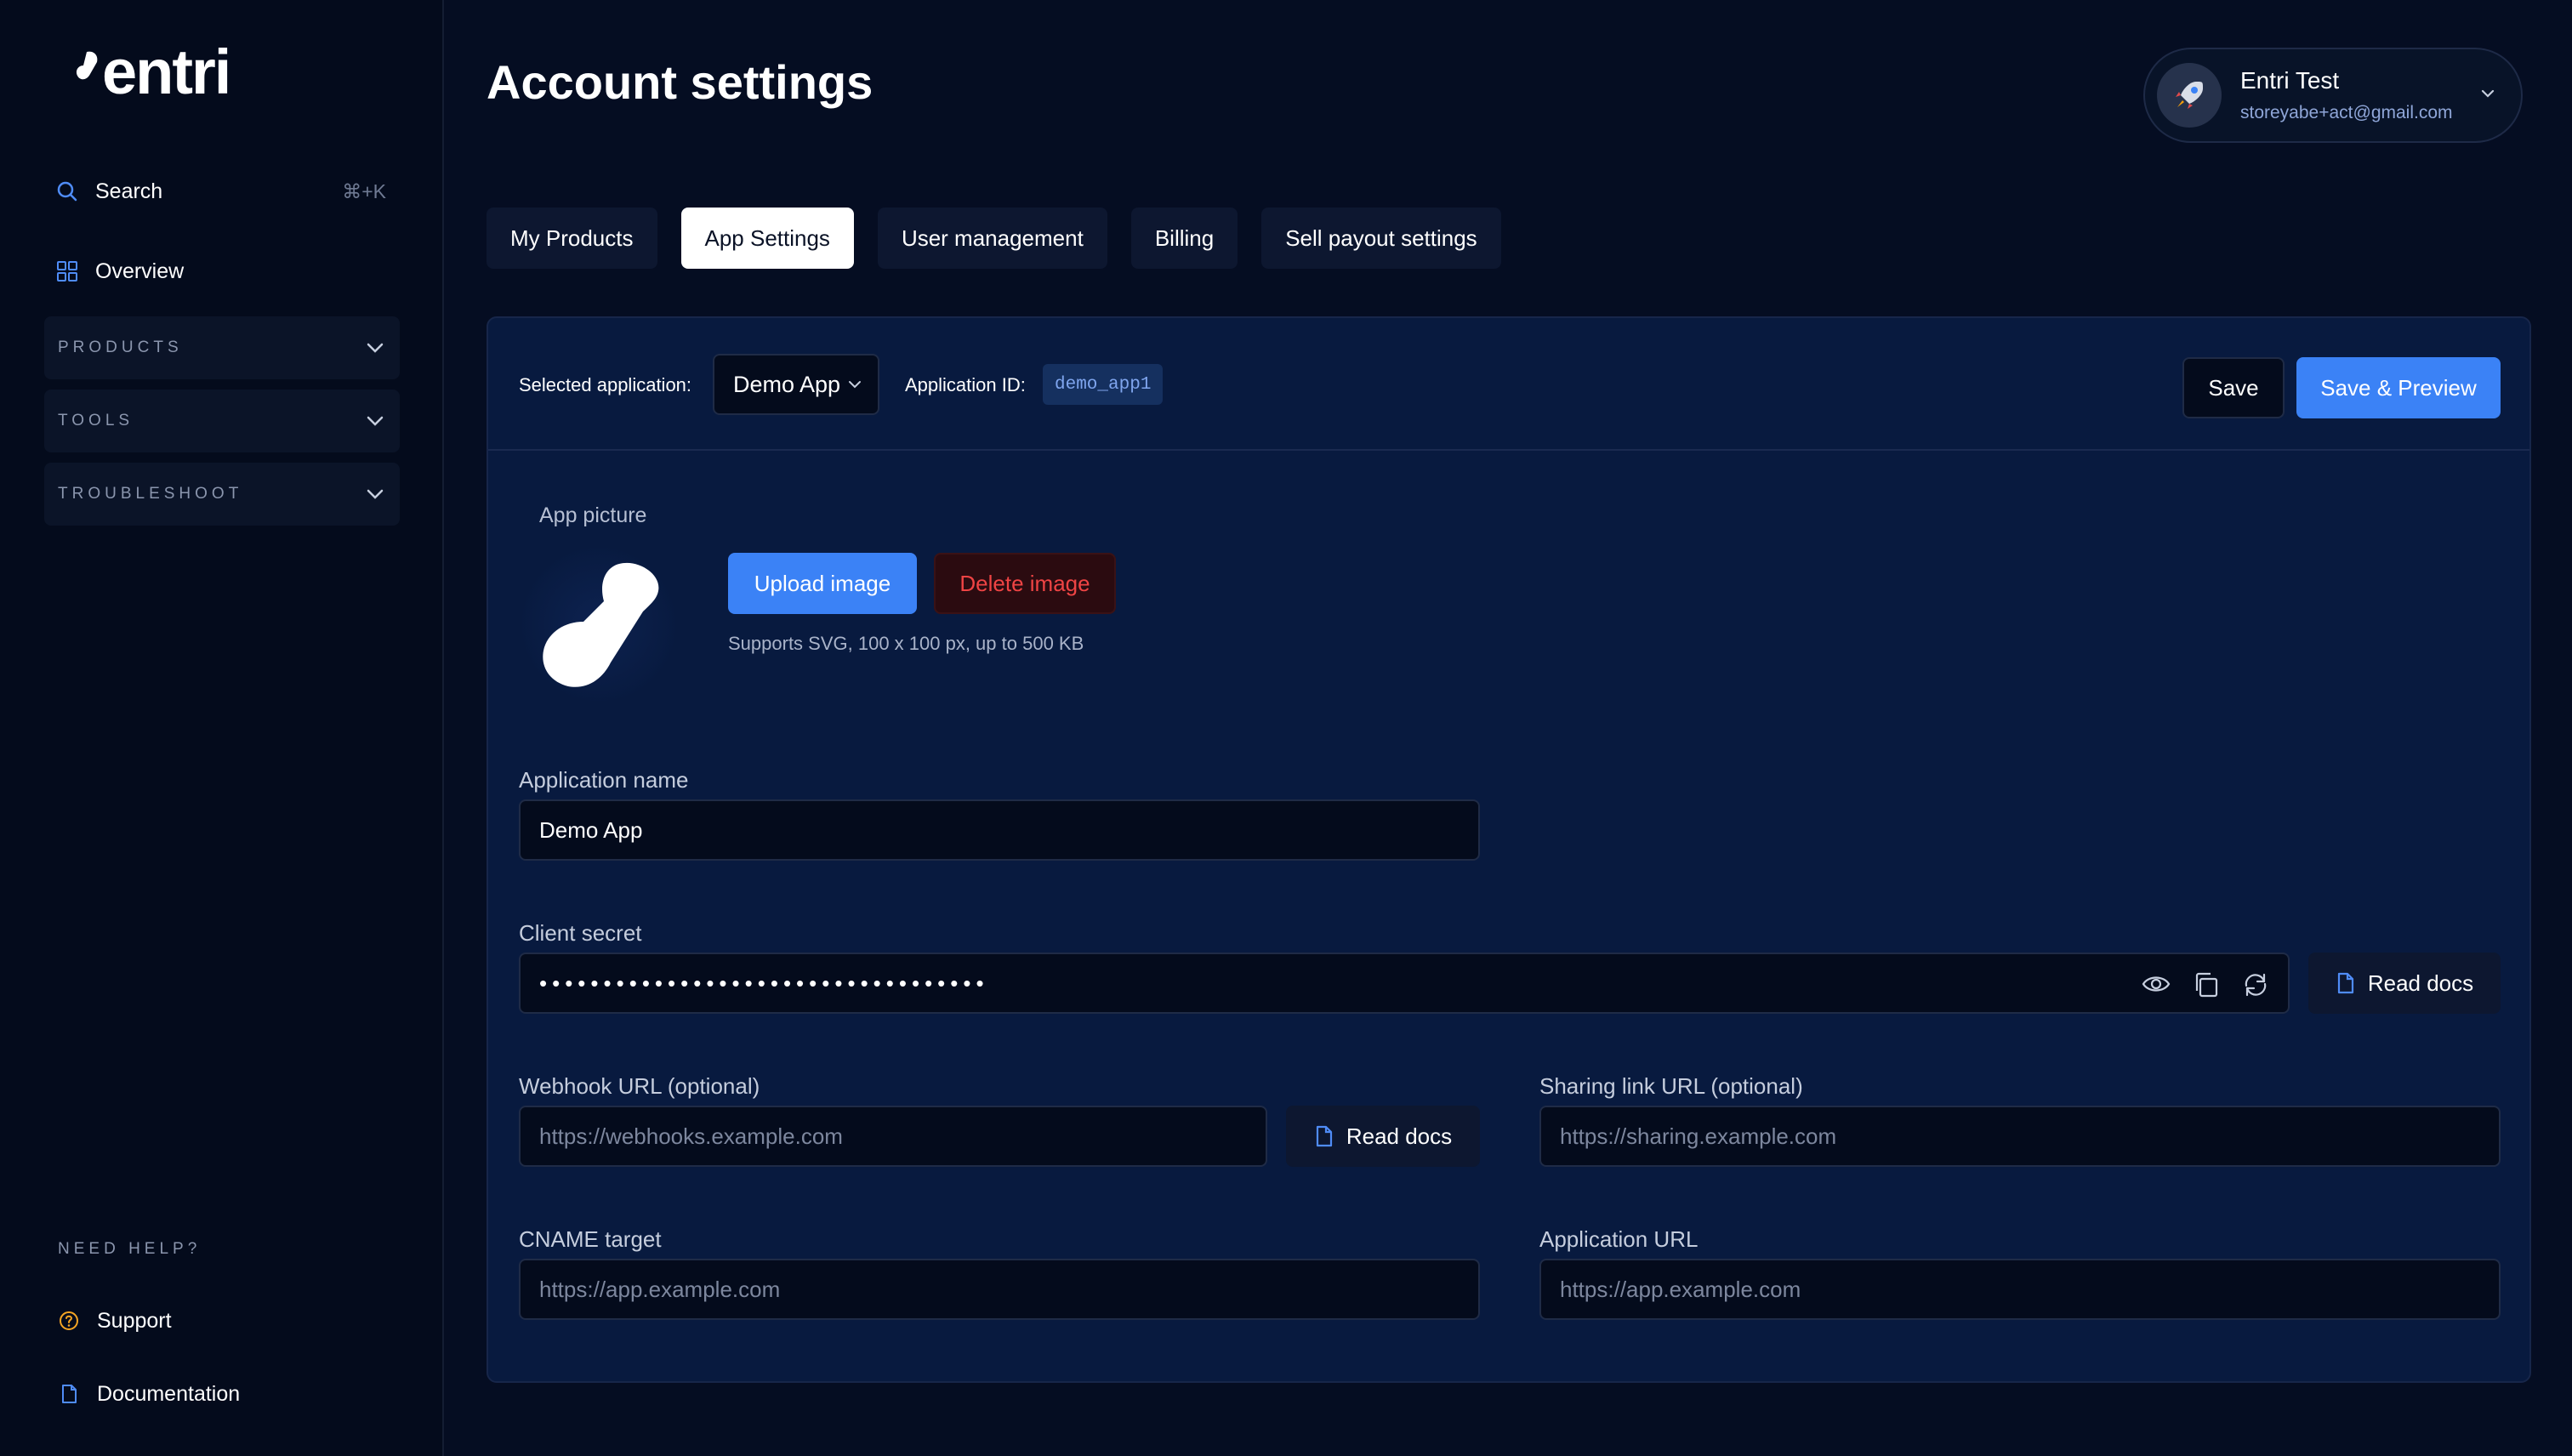  What do you see at coordinates (590, 1239) in the screenshot?
I see `cname-target-label: CNAME target` at bounding box center [590, 1239].